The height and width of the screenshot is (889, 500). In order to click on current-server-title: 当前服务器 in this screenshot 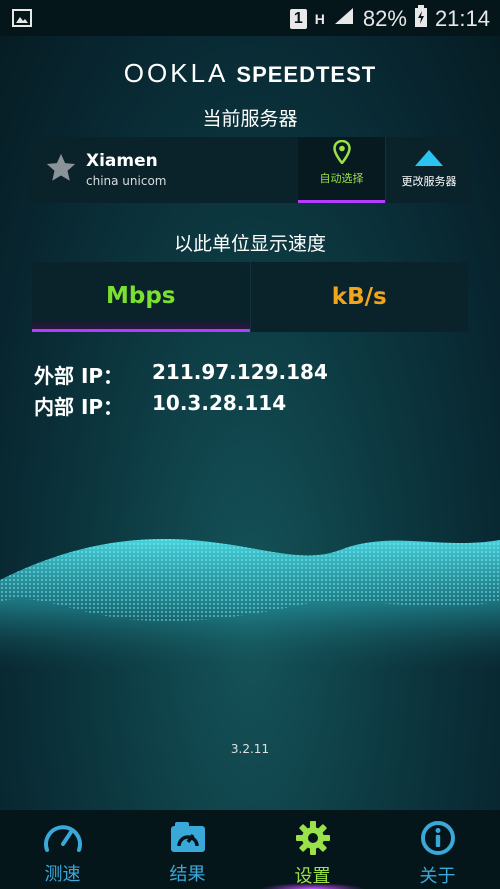, I will do `click(250, 119)`.